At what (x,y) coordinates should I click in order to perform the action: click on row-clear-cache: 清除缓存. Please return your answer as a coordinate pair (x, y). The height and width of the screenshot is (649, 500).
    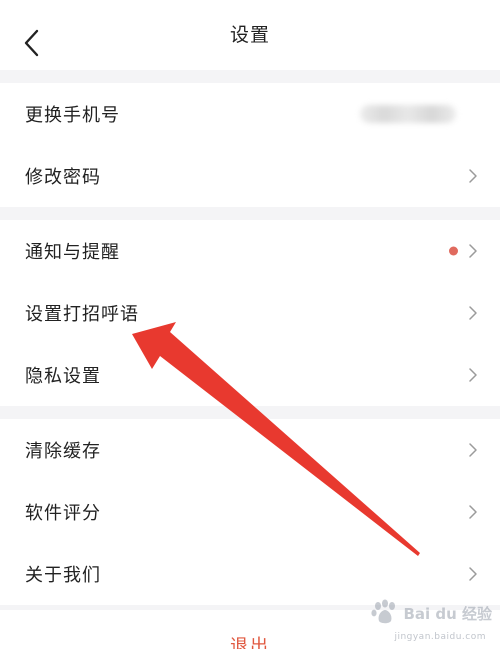
    Looking at the image, I should click on (250, 450).